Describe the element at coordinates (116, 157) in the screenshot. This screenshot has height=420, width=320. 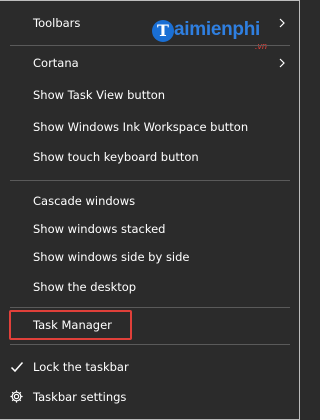
I see `menu-item-label: Show touch keyboard button` at that location.